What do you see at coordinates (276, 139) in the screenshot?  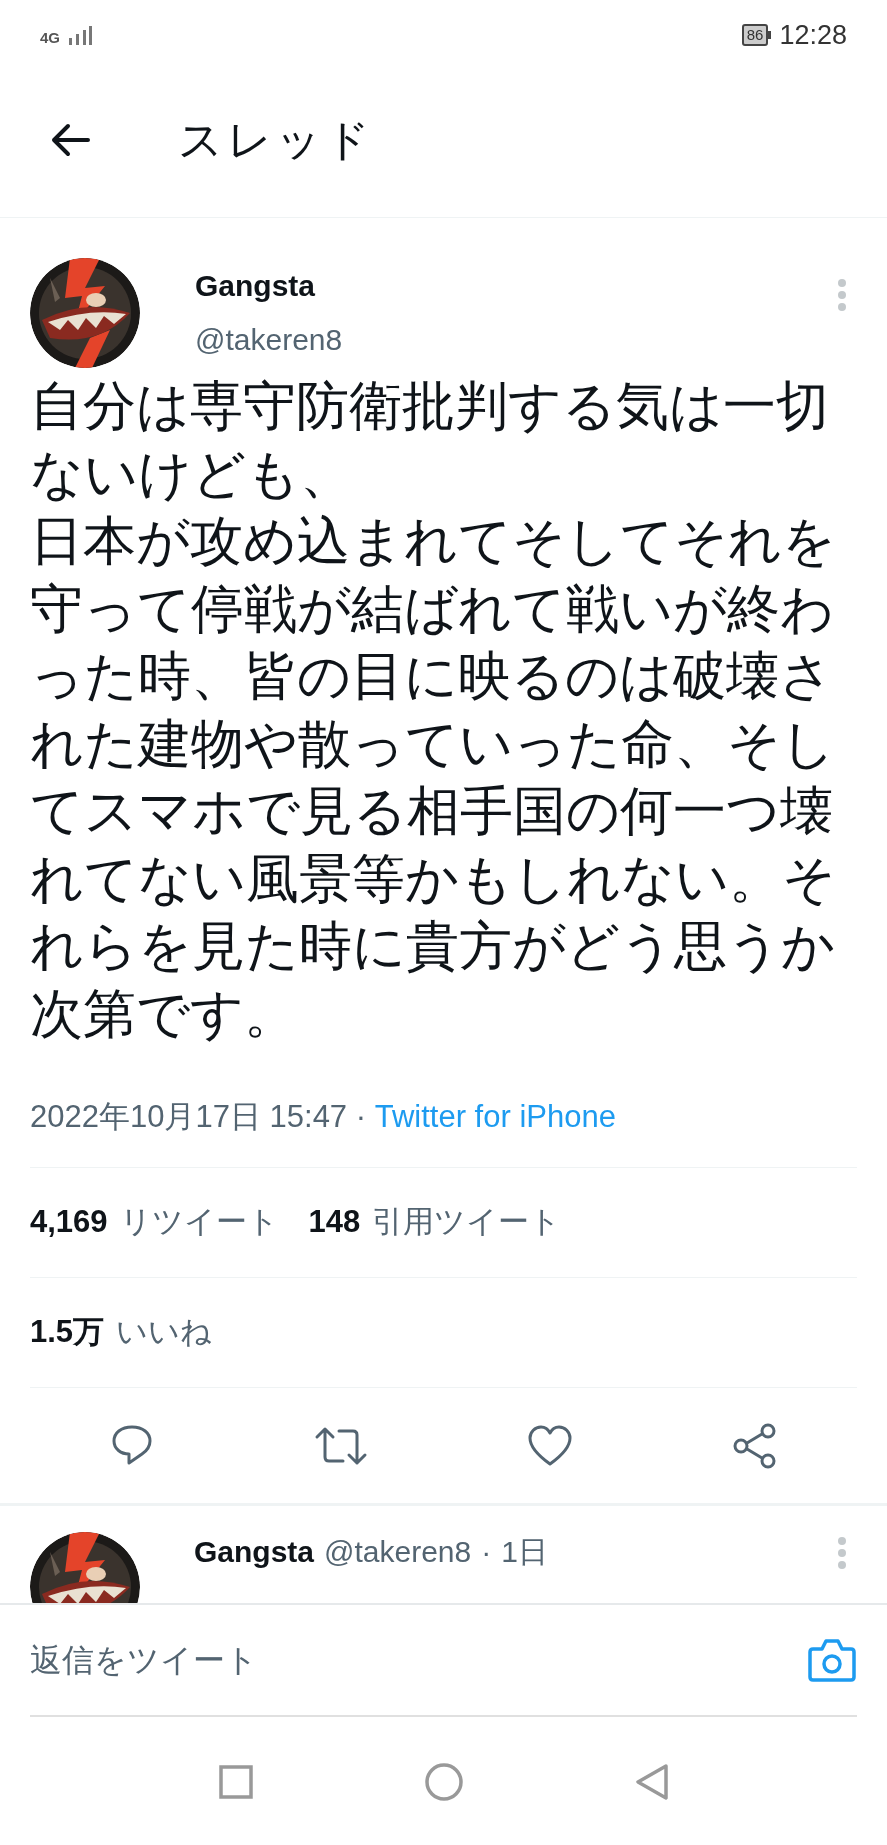 I see `page-title: スレッド` at bounding box center [276, 139].